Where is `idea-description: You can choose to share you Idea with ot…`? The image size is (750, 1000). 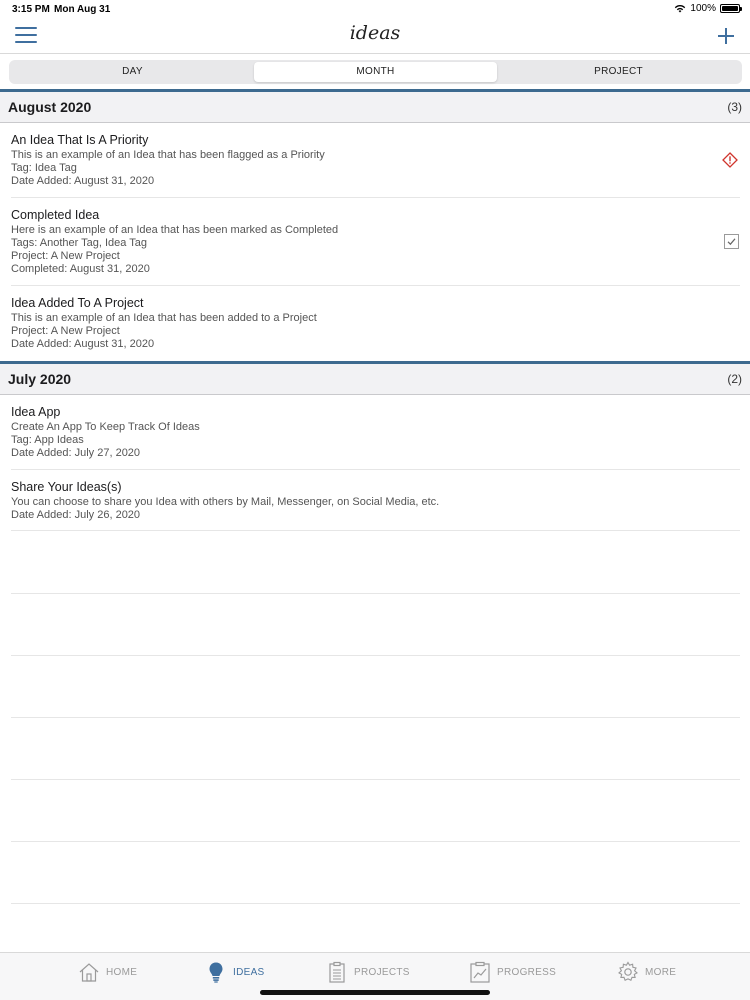 idea-description: You can choose to share you Idea with ot… is located at coordinates (225, 502).